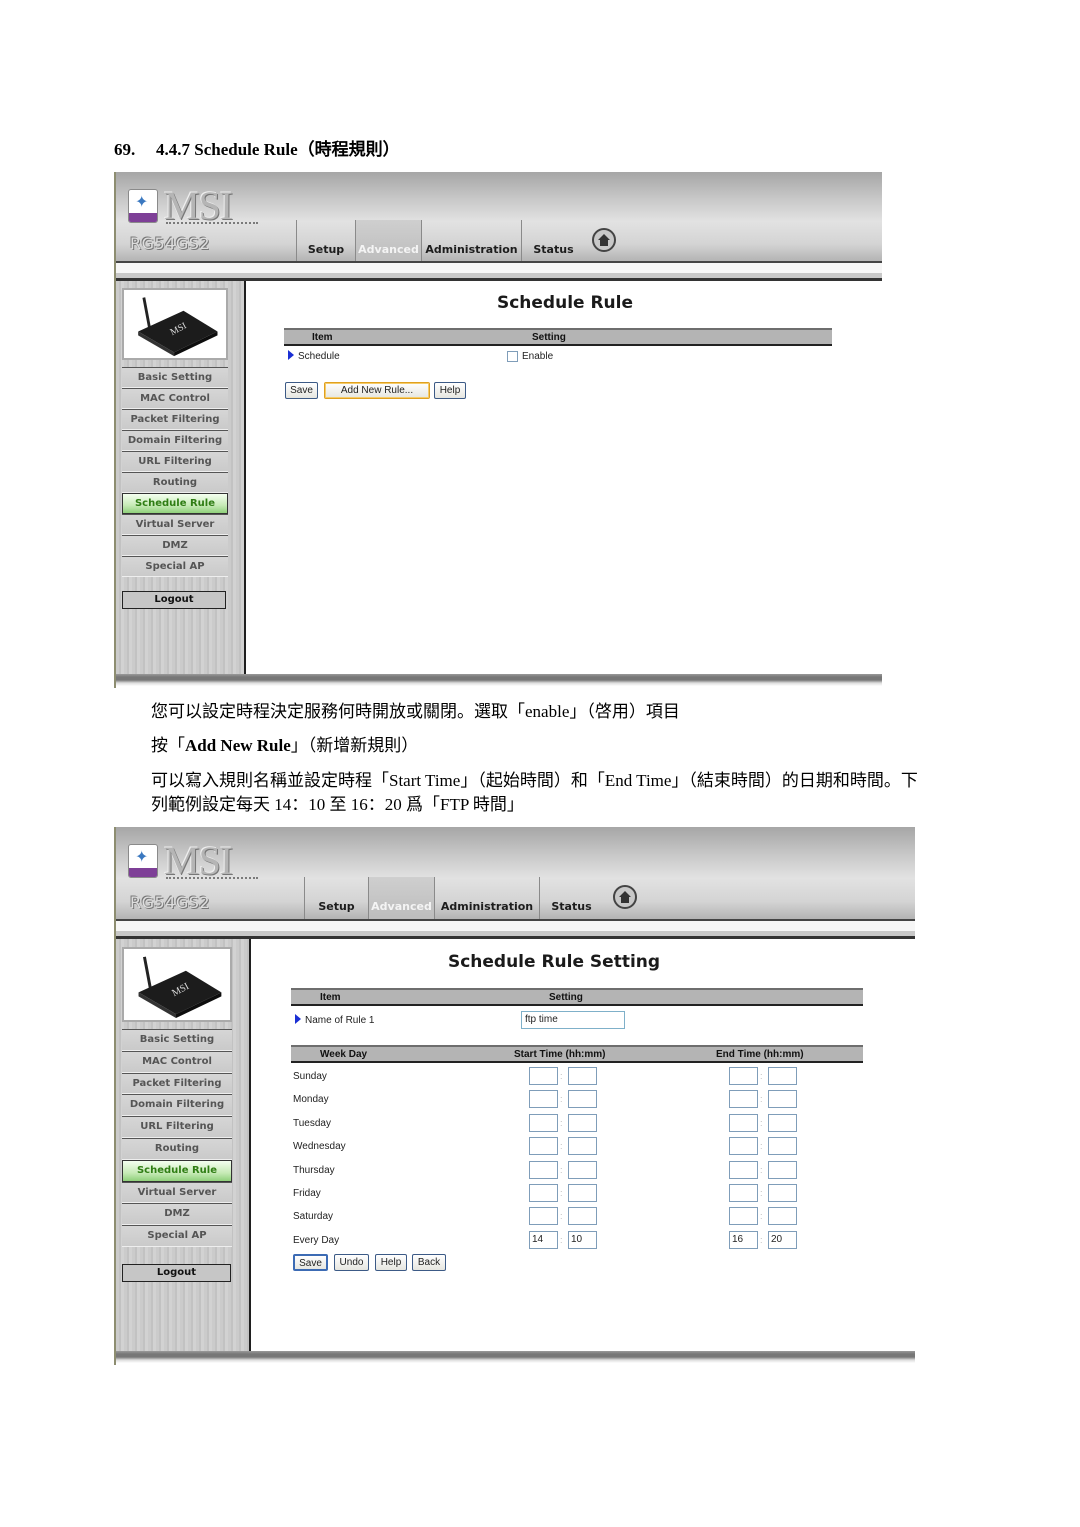 The height and width of the screenshot is (1527, 1080). What do you see at coordinates (499, 680) in the screenshot?
I see `footer-bar` at bounding box center [499, 680].